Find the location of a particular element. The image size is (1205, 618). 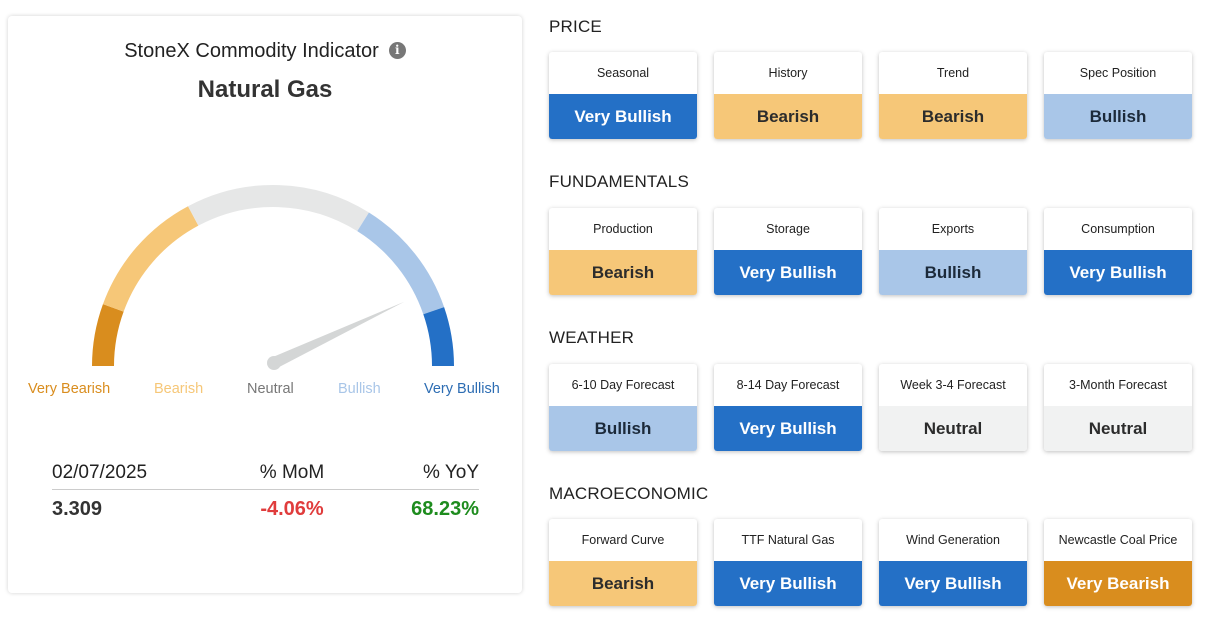

gauge-segment-neutral is located at coordinates (278, 208).